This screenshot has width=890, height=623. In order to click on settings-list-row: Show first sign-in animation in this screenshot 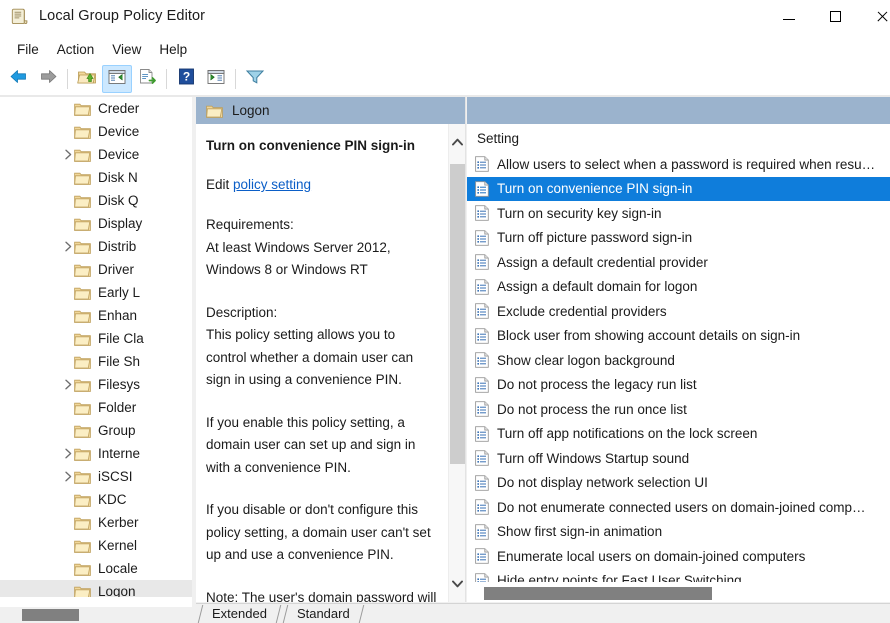, I will do `click(678, 532)`.